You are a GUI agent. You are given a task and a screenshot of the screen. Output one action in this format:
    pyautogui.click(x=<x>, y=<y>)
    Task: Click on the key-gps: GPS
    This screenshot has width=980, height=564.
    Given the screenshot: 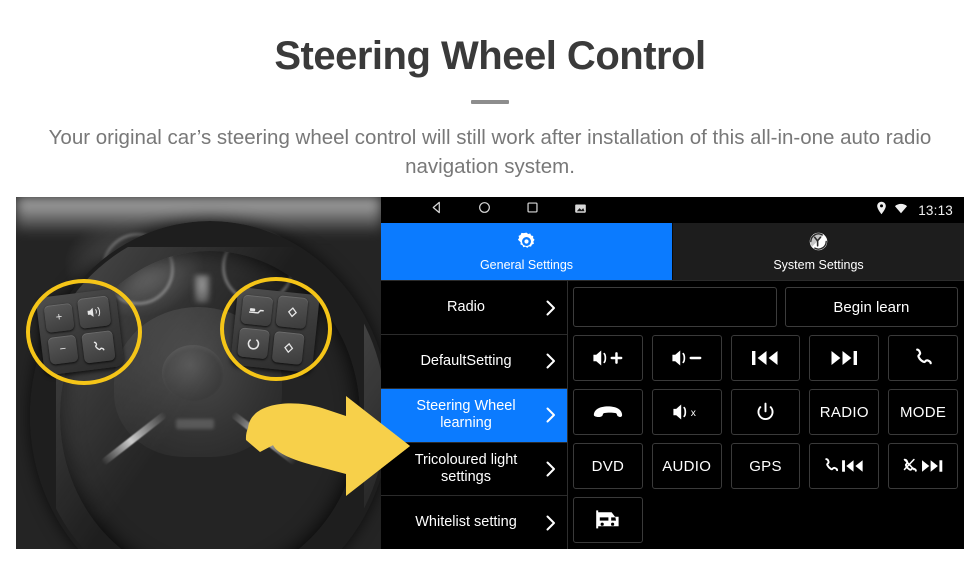 What is the action you would take?
    pyautogui.click(x=765, y=466)
    